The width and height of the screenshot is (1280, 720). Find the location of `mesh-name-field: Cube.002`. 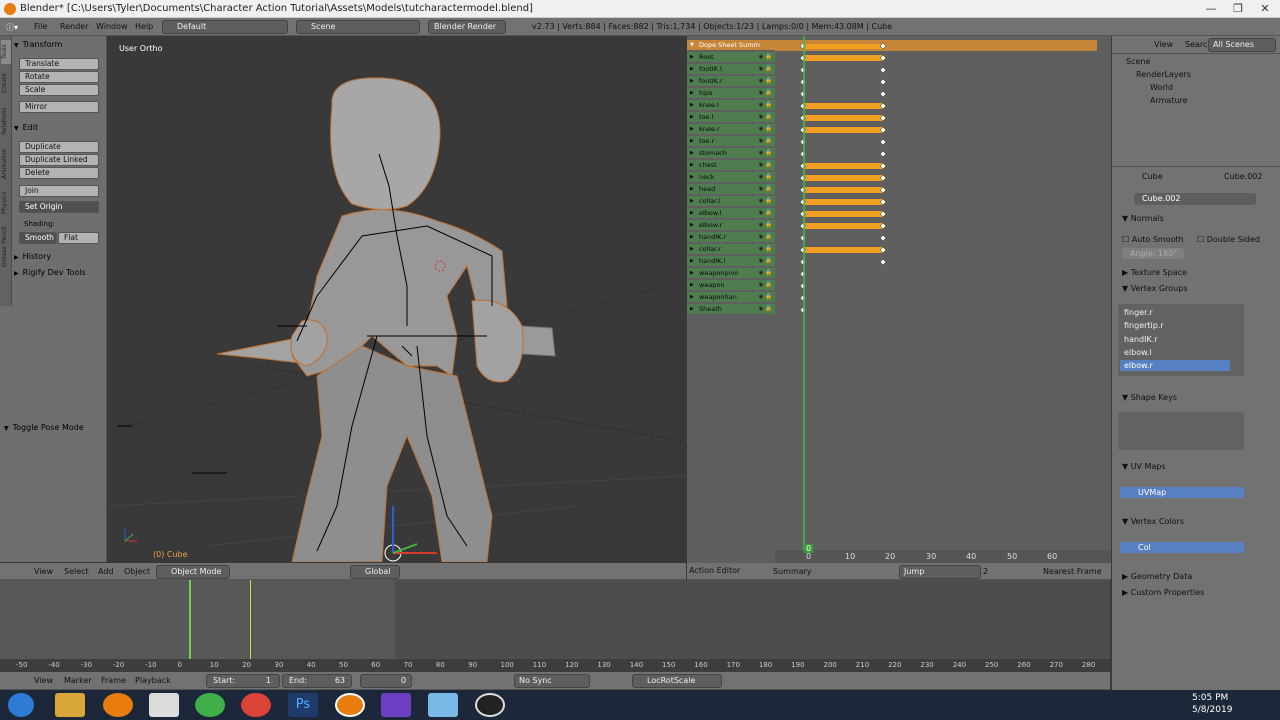

mesh-name-field: Cube.002 is located at coordinates (1195, 199).